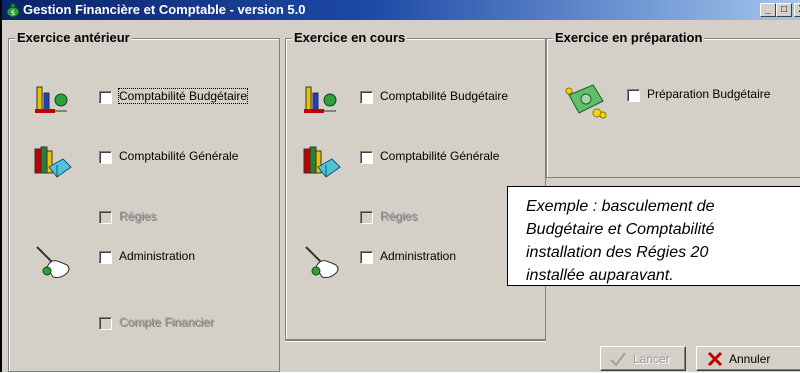 Image resolution: width=800 pixels, height=373 pixels. What do you see at coordinates (350, 37) in the screenshot?
I see `group-label: Exercice en cours` at bounding box center [350, 37].